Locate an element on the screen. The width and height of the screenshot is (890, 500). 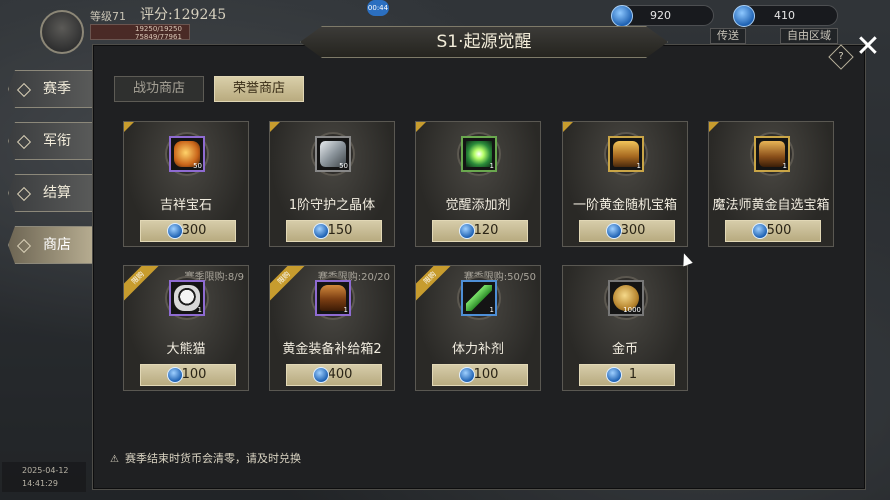
shop-item-card: 50 1阶守护之晶体 150 is located at coordinates (332, 184).